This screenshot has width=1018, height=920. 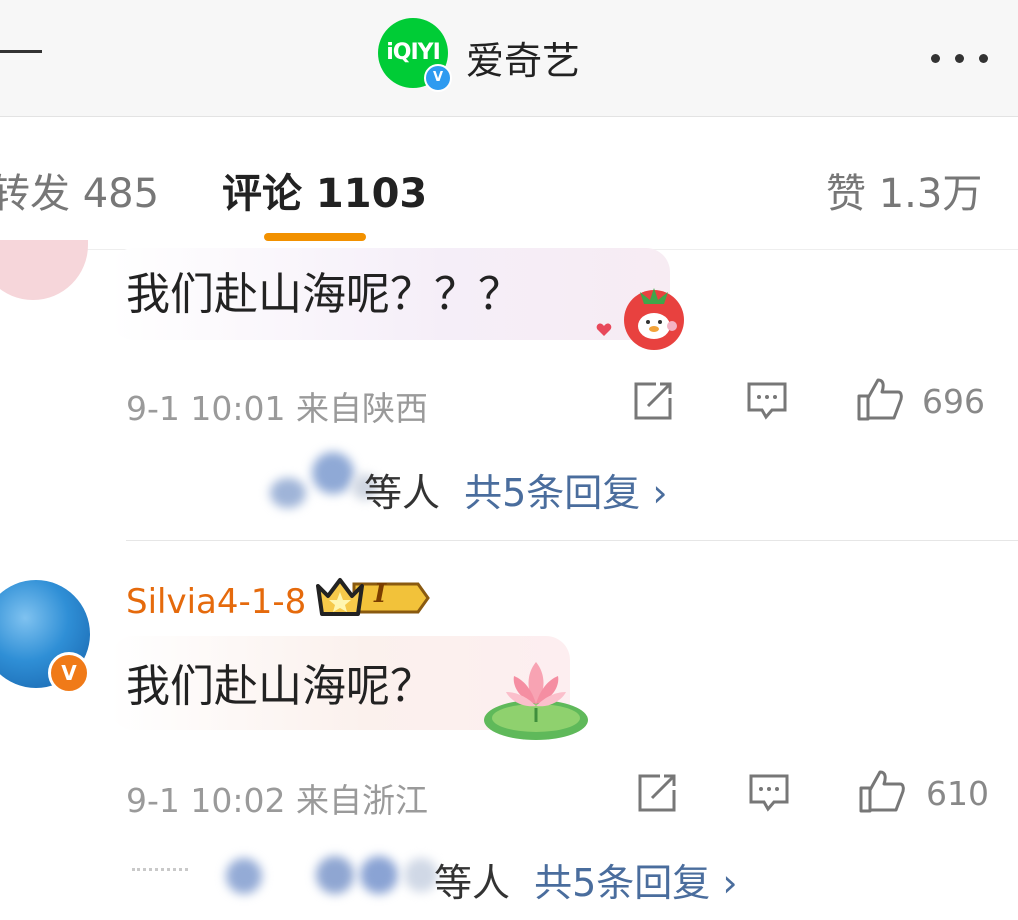 What do you see at coordinates (373, 597) in the screenshot?
I see `crown-badge-icon` at bounding box center [373, 597].